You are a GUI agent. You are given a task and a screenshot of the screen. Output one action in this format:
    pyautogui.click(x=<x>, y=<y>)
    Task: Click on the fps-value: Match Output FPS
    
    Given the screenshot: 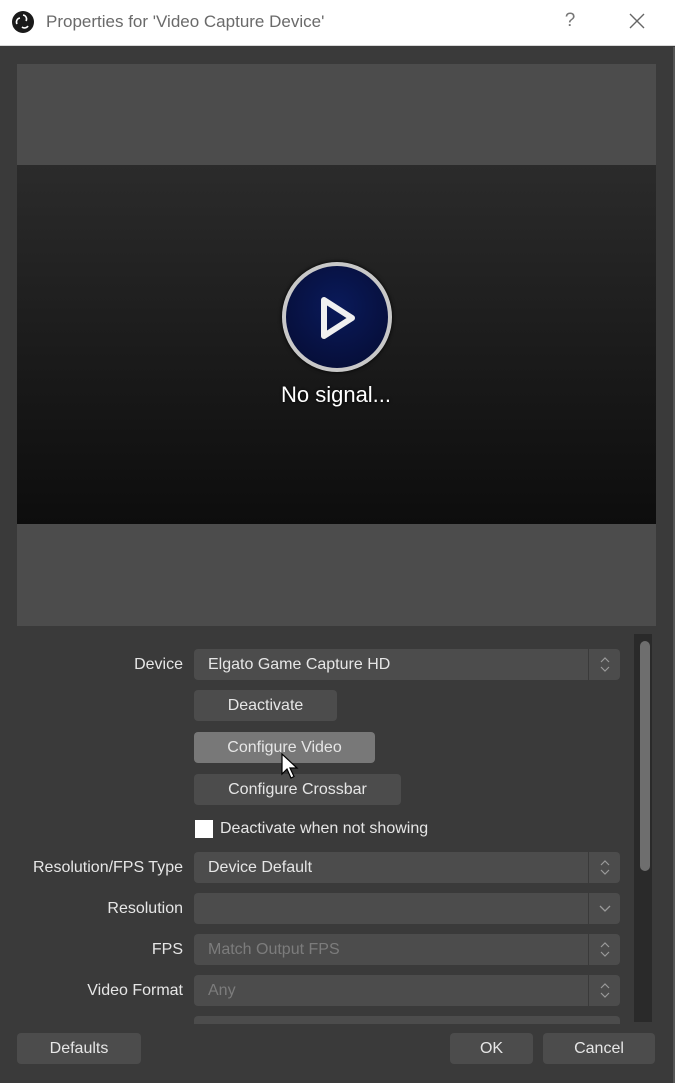 What is the action you would take?
    pyautogui.click(x=274, y=949)
    